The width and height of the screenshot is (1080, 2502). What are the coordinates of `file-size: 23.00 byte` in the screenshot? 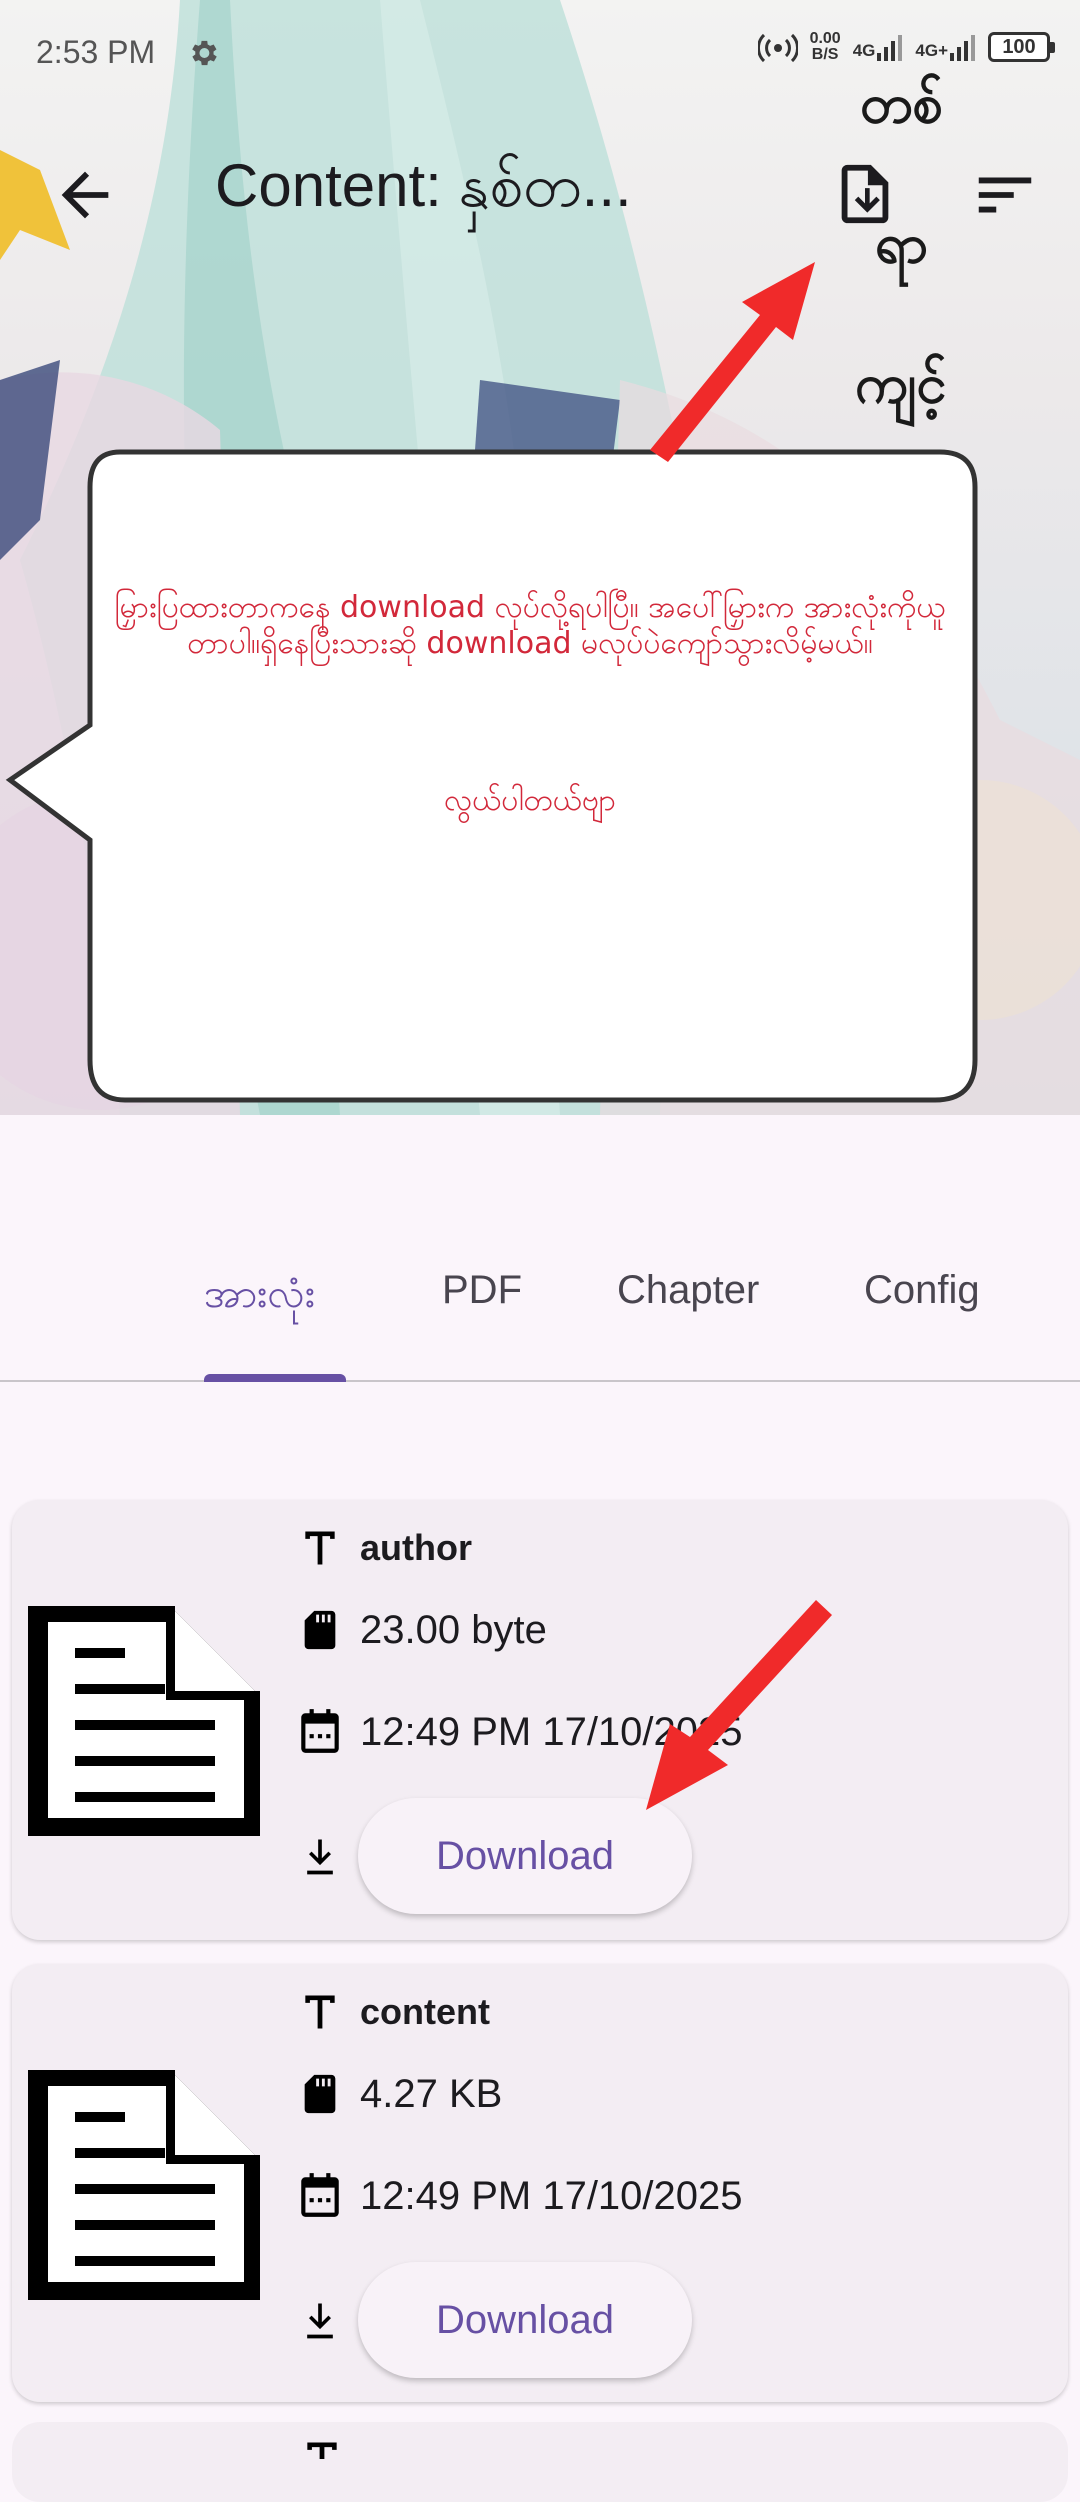 It's located at (453, 1629).